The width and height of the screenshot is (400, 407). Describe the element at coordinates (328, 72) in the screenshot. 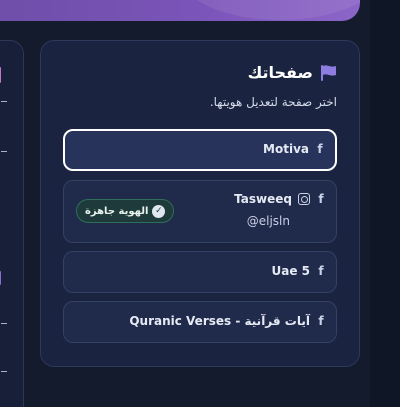

I see `flag-icon` at that location.